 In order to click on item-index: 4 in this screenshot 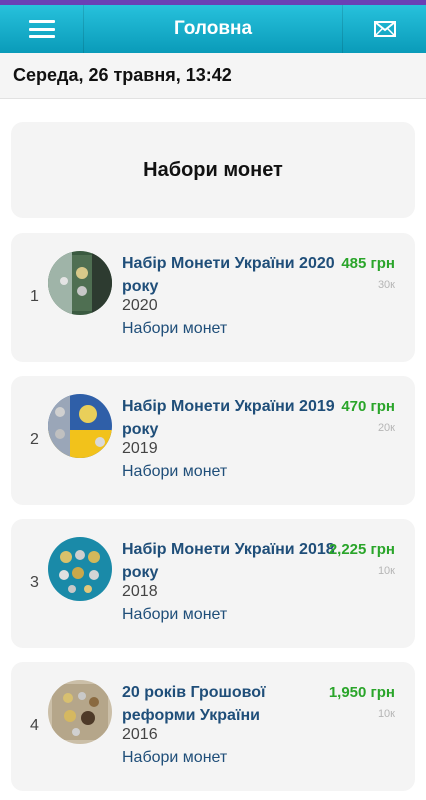, I will do `click(34, 725)`.